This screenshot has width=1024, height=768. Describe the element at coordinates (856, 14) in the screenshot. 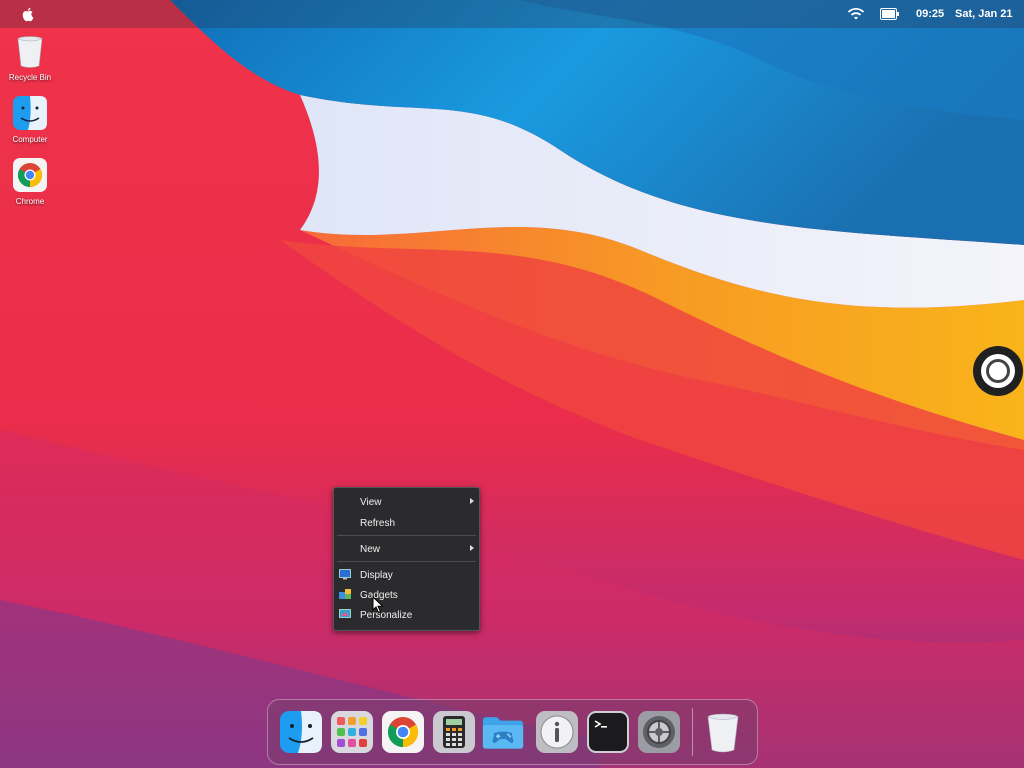

I see `wifi-icon` at that location.